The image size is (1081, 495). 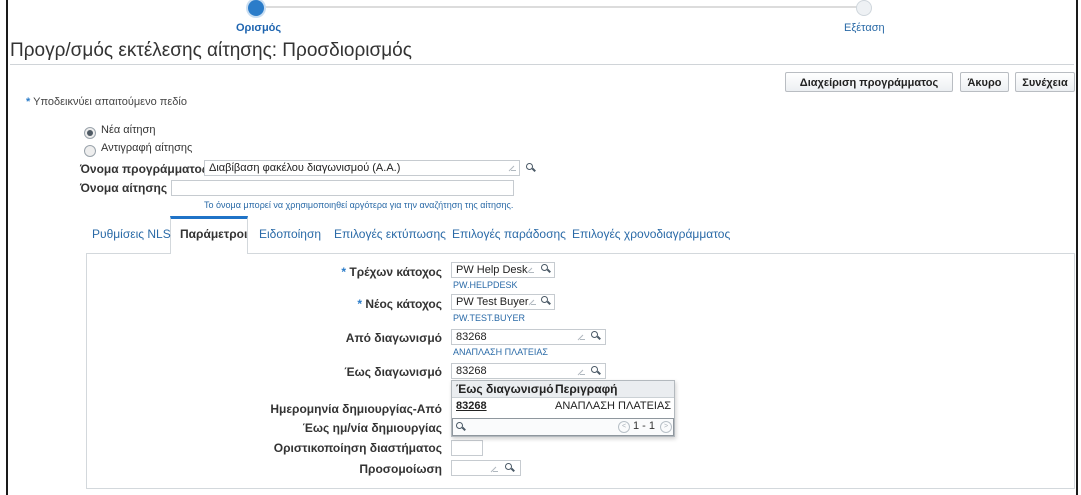 I want to click on train-step-review-label: Εξέταση, so click(x=864, y=28).